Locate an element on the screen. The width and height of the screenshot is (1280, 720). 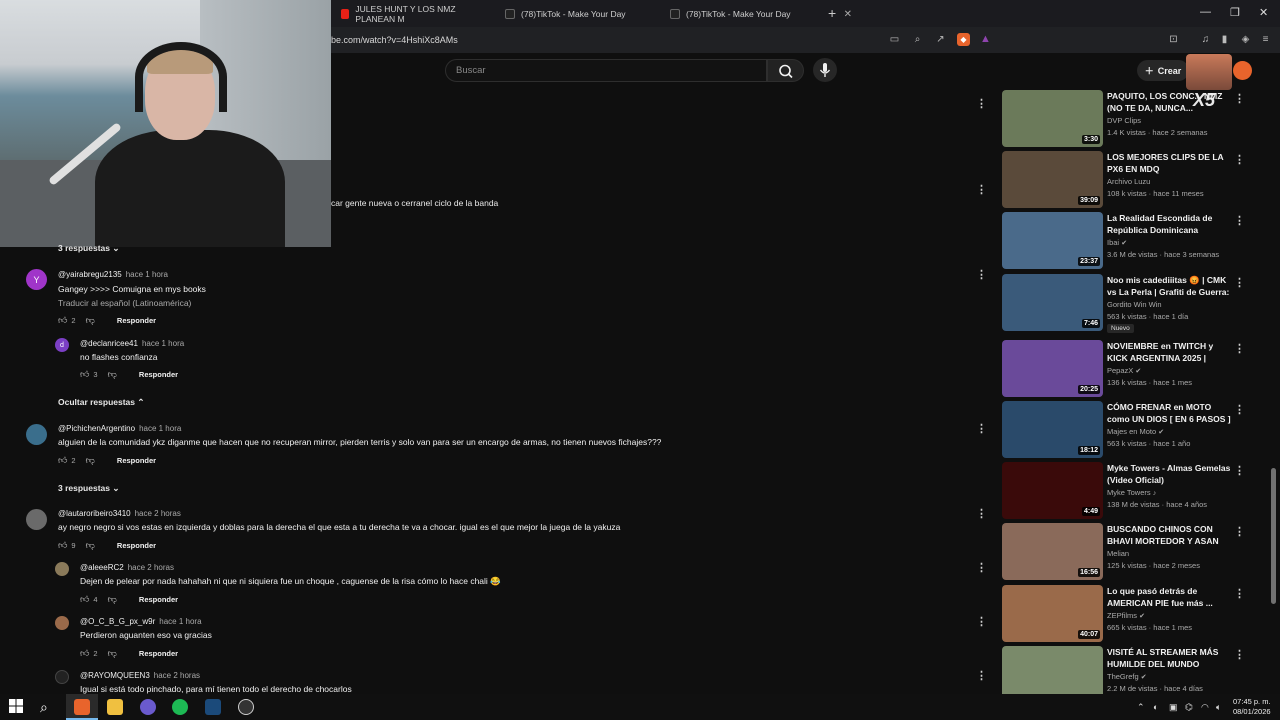
tab-tiktok-2: (78)TikTok - Make Your Day ✕ is located at coordinates (757, 14).